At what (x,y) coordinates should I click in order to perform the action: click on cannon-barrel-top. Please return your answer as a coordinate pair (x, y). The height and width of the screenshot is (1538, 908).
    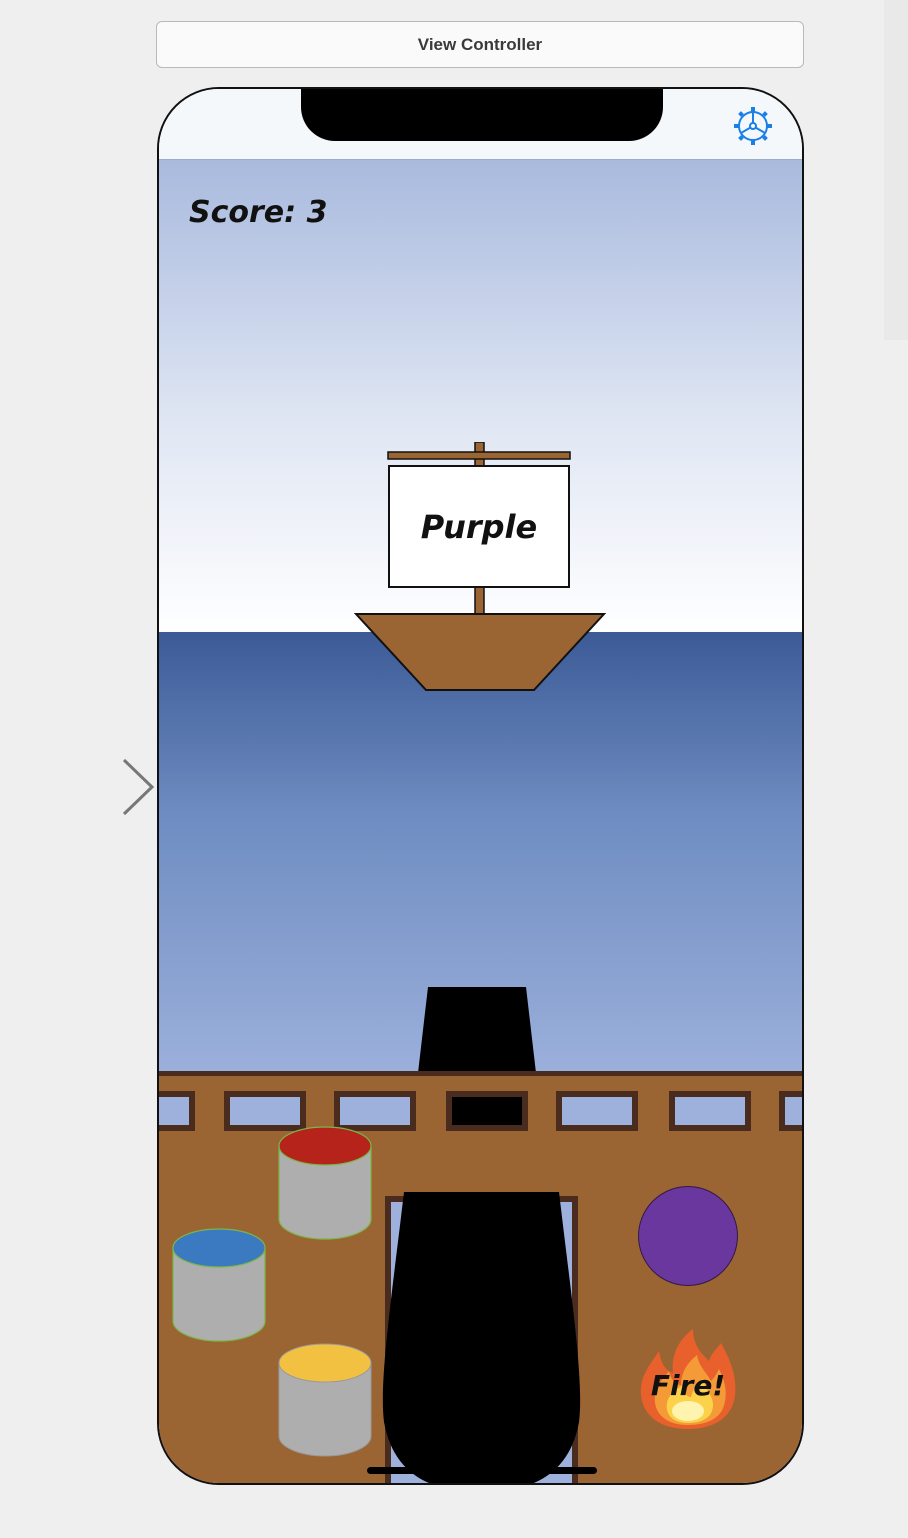
    Looking at the image, I should click on (477, 1030).